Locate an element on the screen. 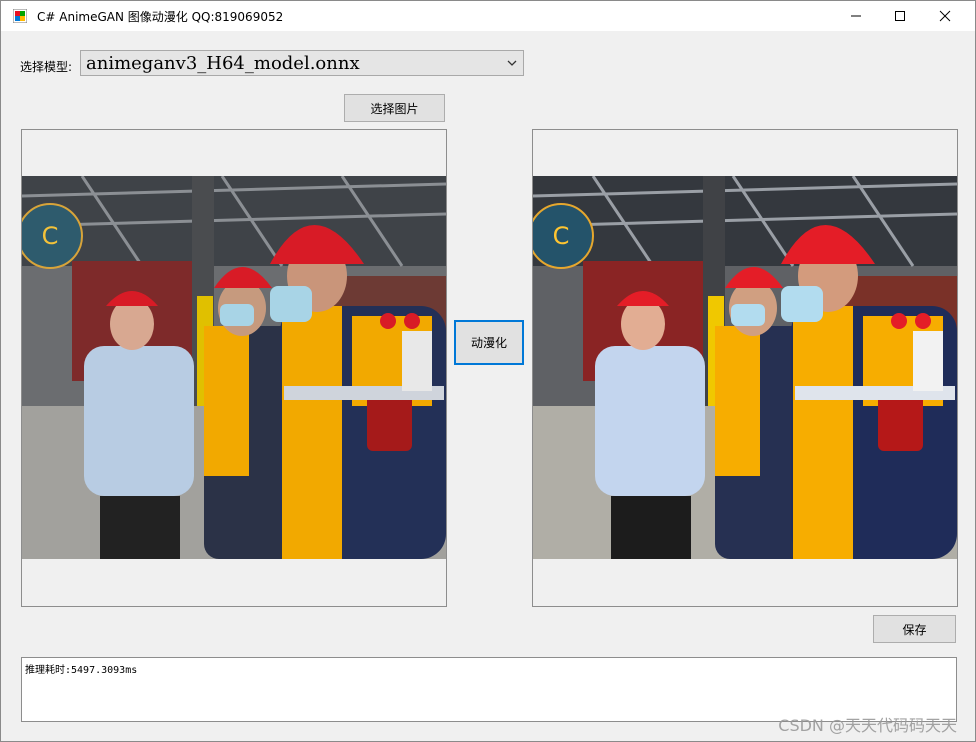 Image resolution: width=976 pixels, height=742 pixels. log-text: 推理耗时:5497.3093ms is located at coordinates (81, 670).